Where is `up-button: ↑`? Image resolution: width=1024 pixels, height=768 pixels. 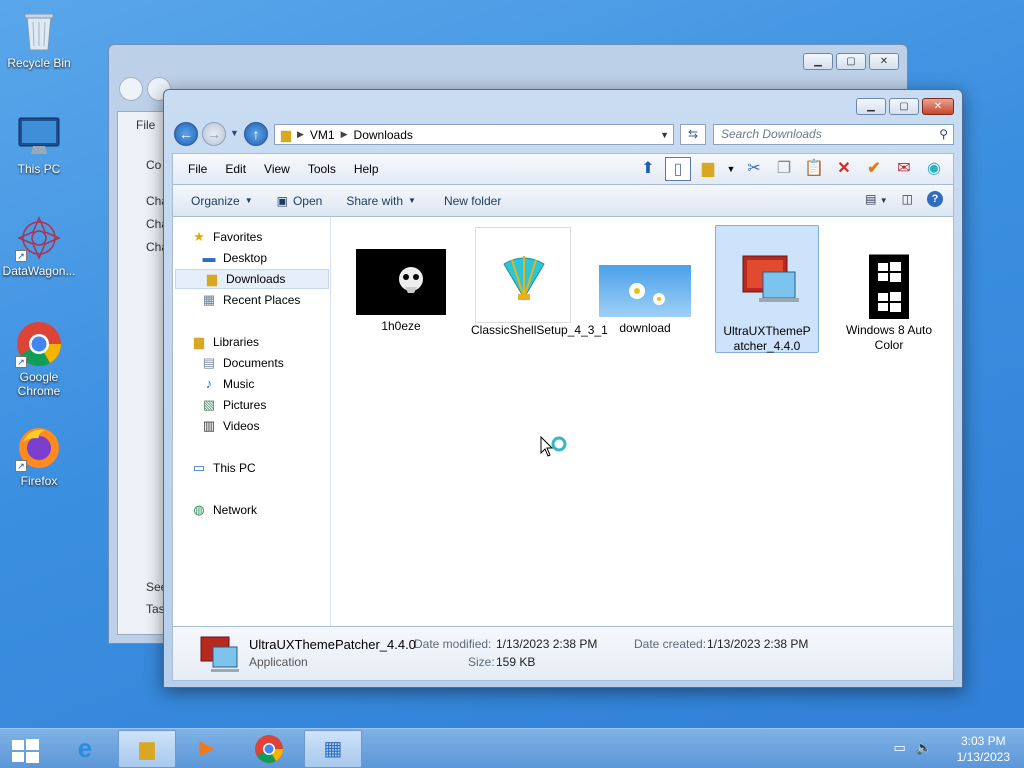 up-button: ↑ is located at coordinates (256, 134).